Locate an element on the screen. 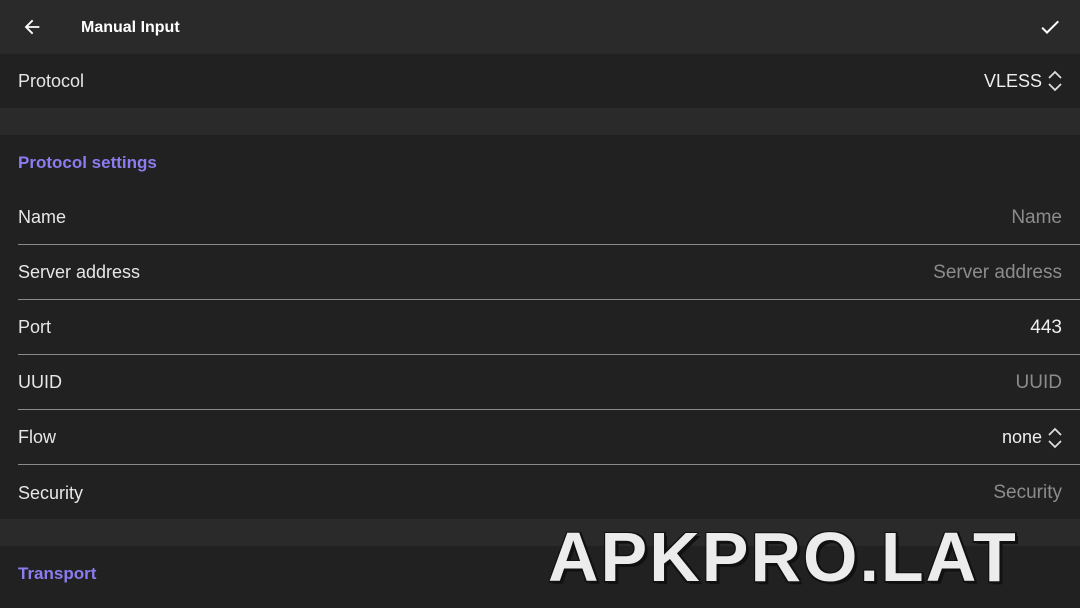 Image resolution: width=1080 pixels, height=608 pixels. page-title: Manual Input is located at coordinates (130, 27).